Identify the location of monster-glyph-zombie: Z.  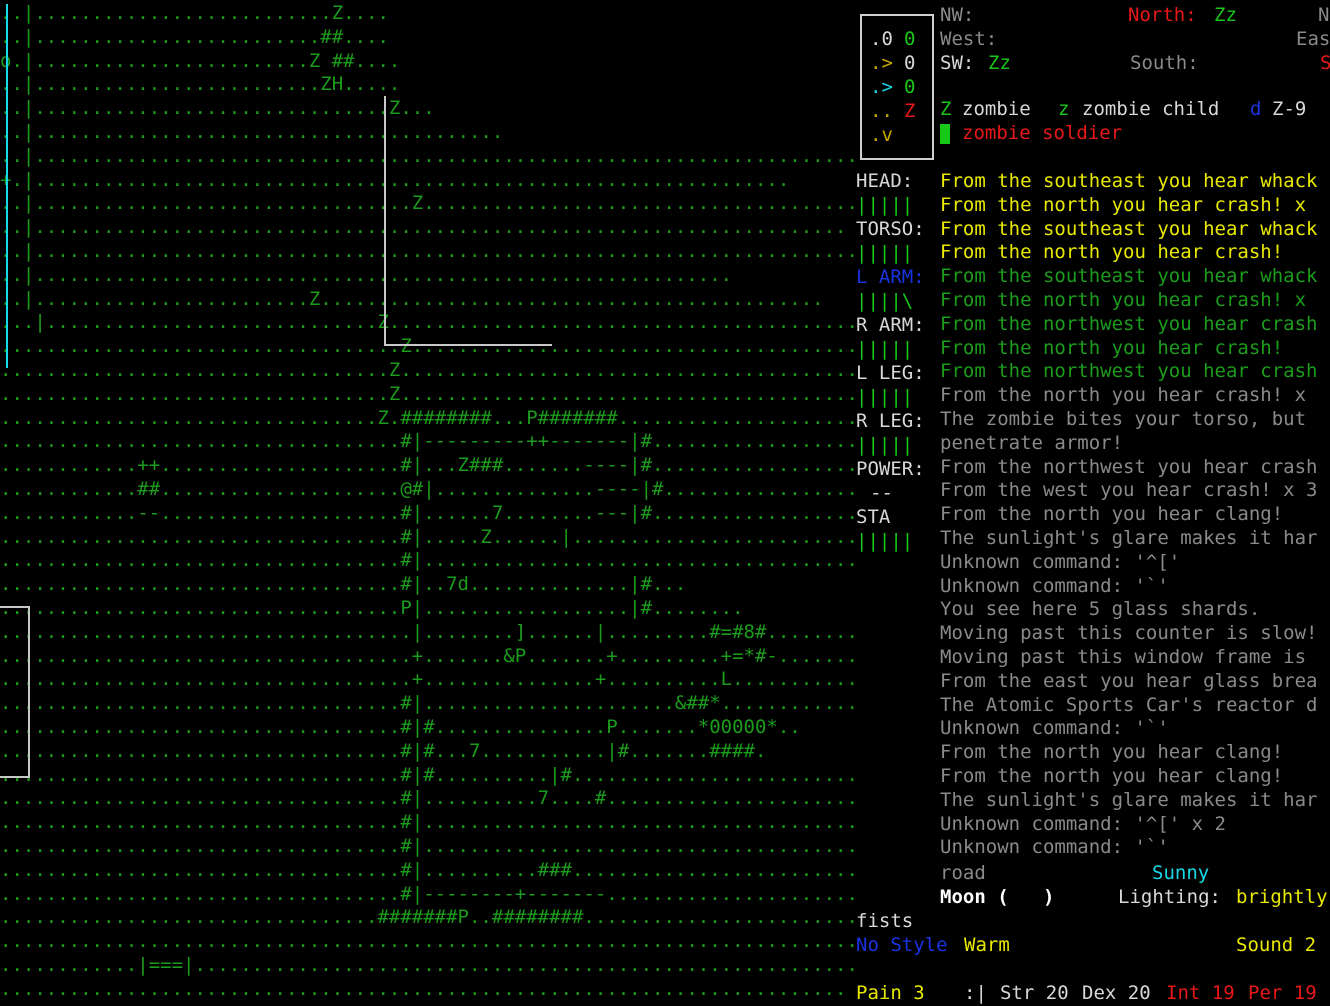
(946, 109).